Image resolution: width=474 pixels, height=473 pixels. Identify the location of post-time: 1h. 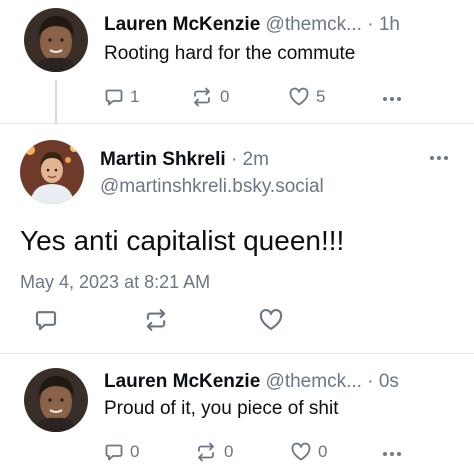
(389, 24).